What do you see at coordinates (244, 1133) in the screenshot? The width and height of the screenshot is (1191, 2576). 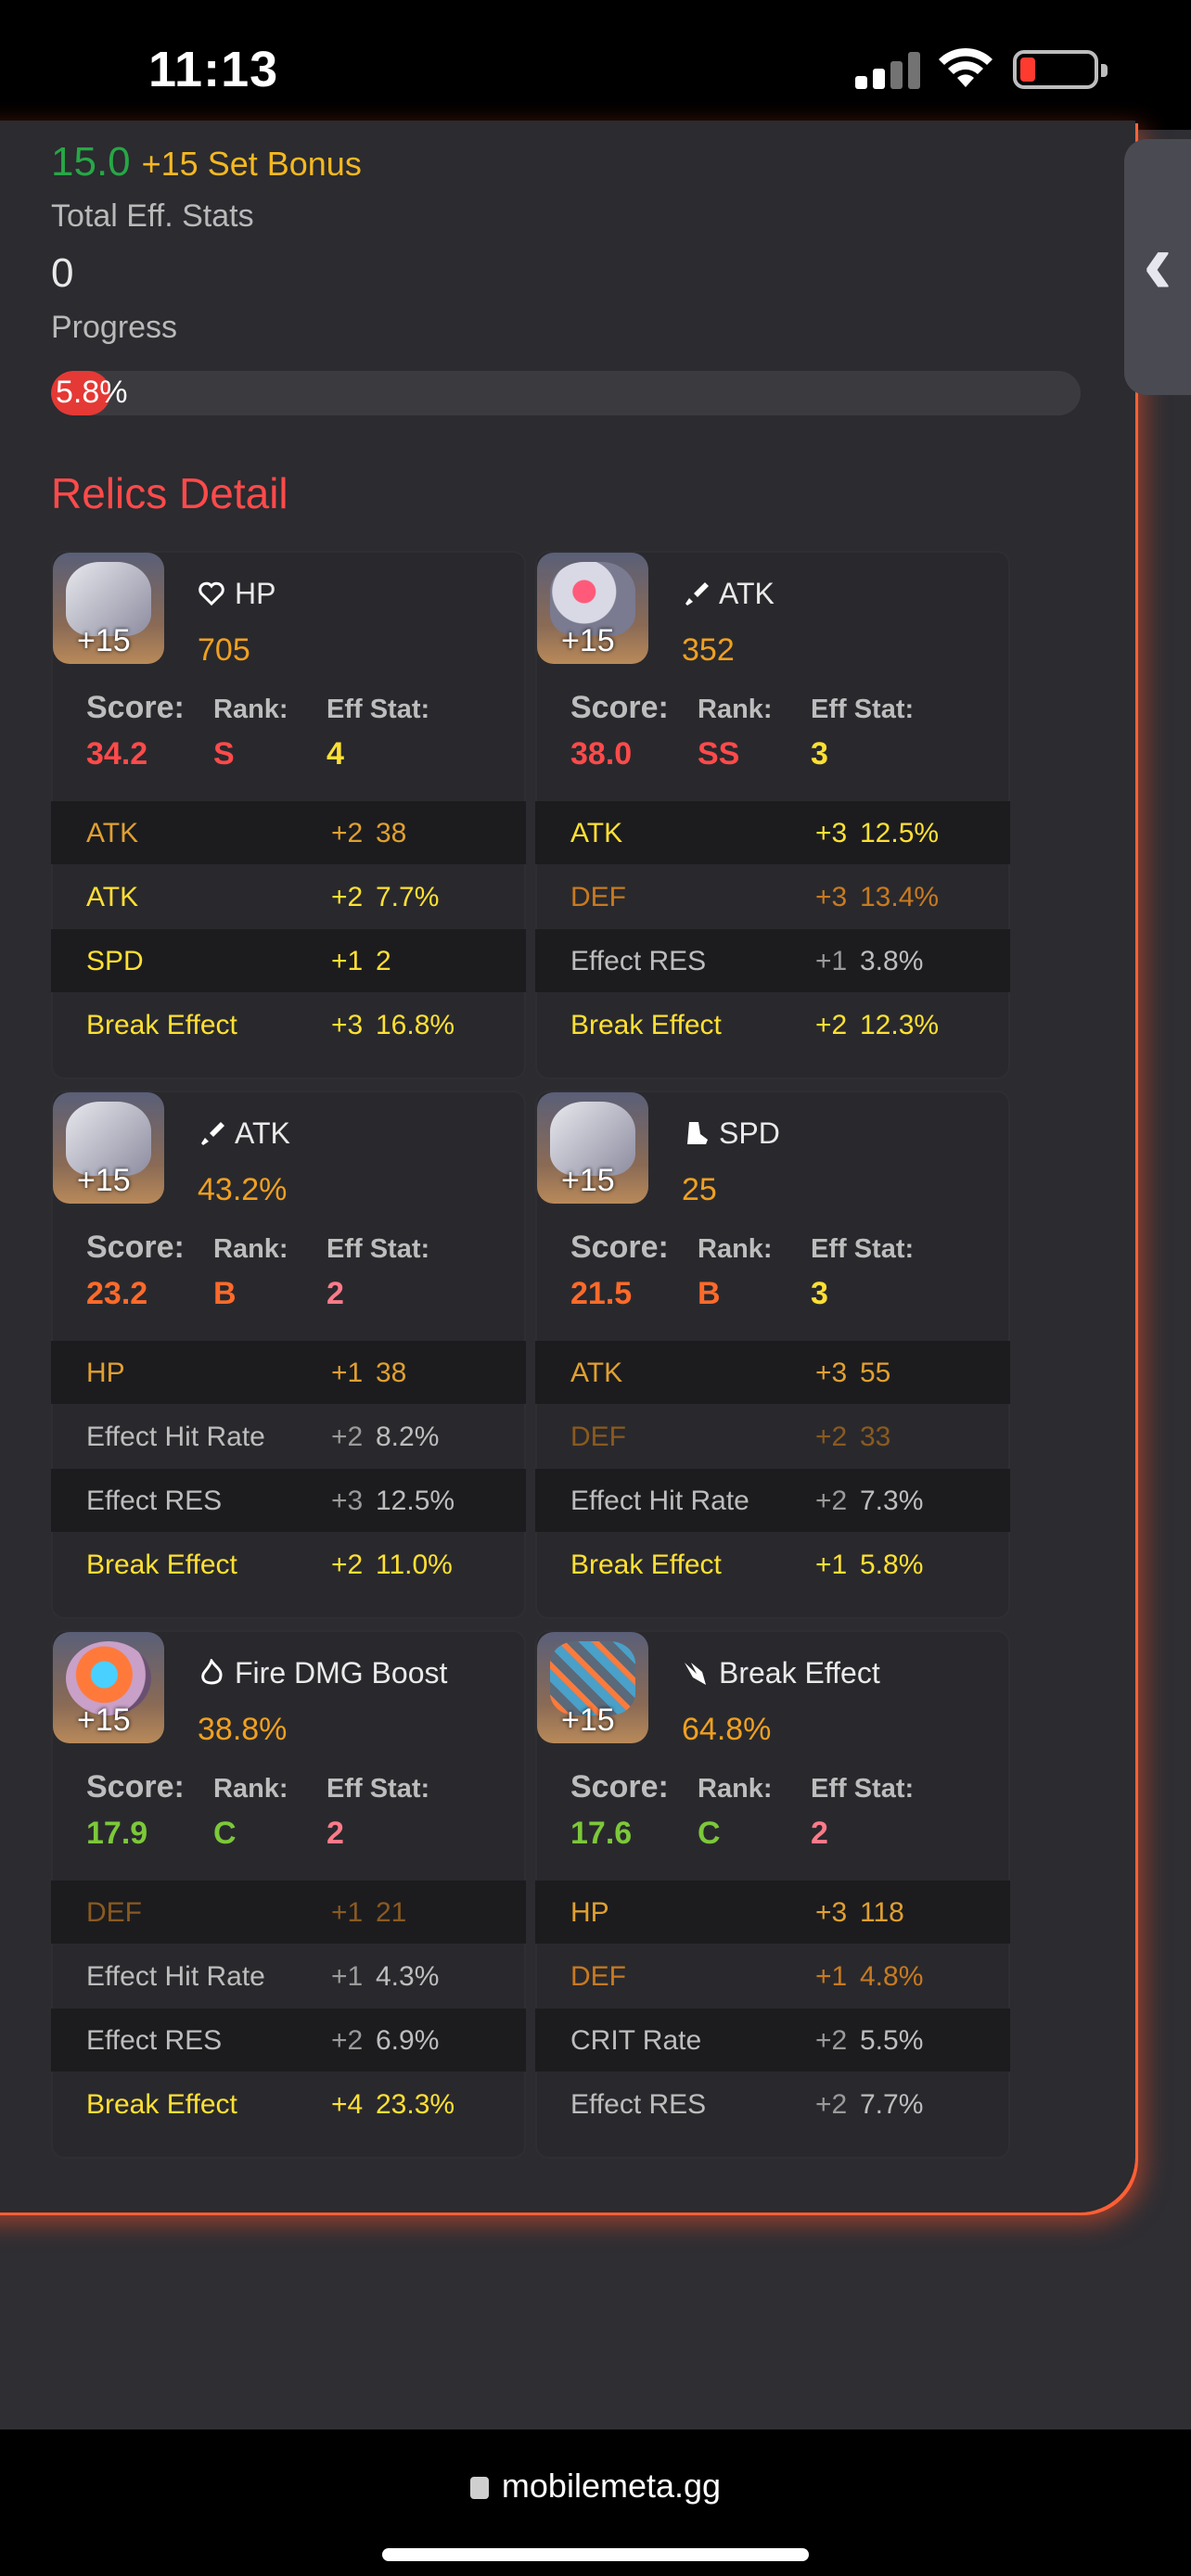 I see `main-stat-name: ATK` at bounding box center [244, 1133].